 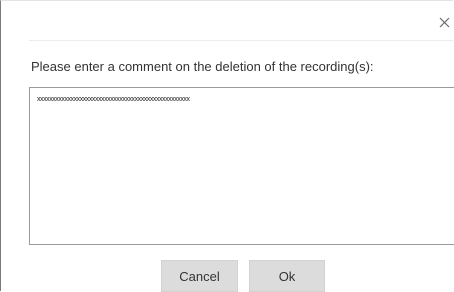 What do you see at coordinates (445, 23) in the screenshot?
I see `close-icon` at bounding box center [445, 23].